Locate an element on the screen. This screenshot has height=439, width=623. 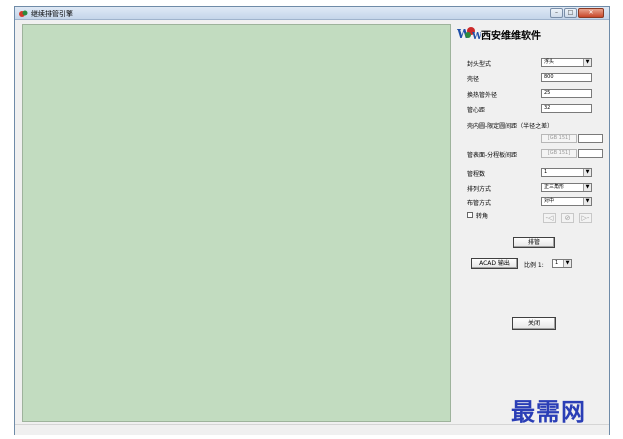
shell-dia-input: 800 is located at coordinates (566, 77).